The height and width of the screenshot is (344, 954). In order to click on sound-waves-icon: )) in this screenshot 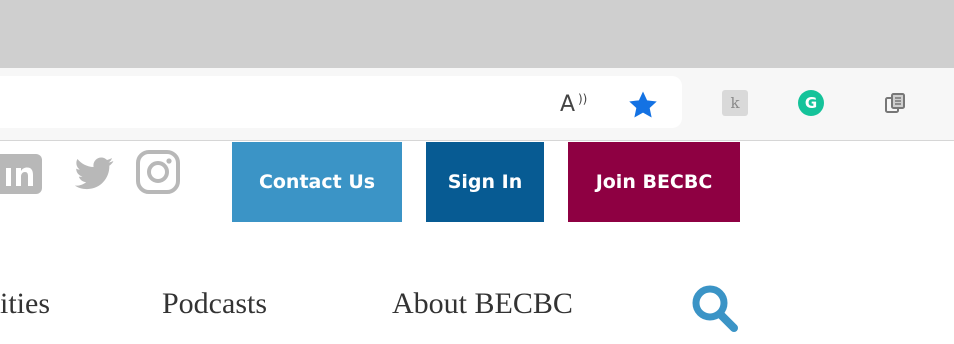, I will do `click(583, 99)`.